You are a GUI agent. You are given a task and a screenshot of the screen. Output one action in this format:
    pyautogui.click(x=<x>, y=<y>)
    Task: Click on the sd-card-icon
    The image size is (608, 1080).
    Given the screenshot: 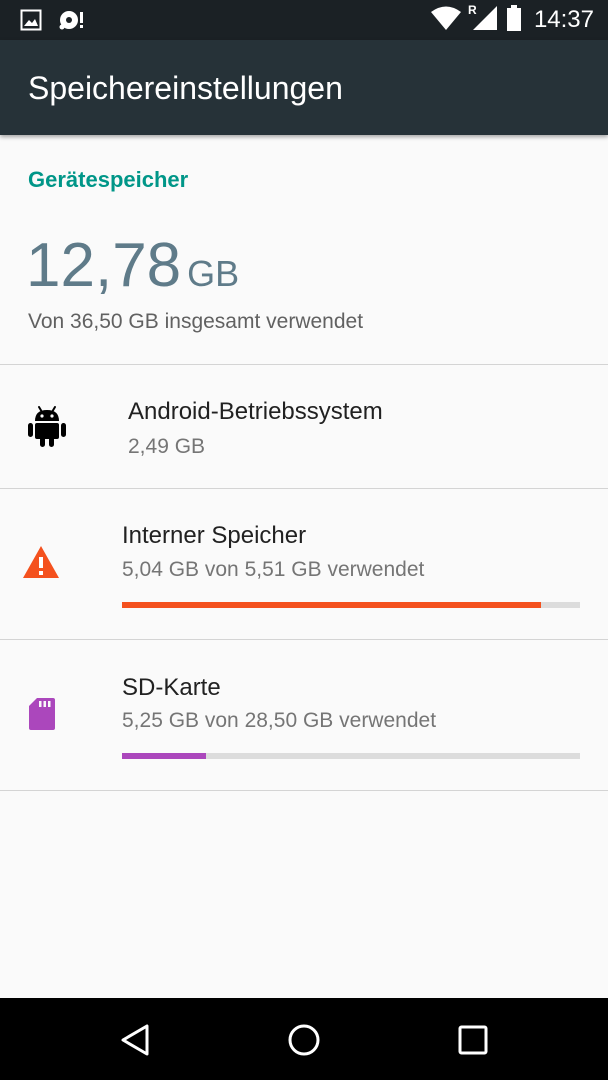 What is the action you would take?
    pyautogui.click(x=42, y=716)
    